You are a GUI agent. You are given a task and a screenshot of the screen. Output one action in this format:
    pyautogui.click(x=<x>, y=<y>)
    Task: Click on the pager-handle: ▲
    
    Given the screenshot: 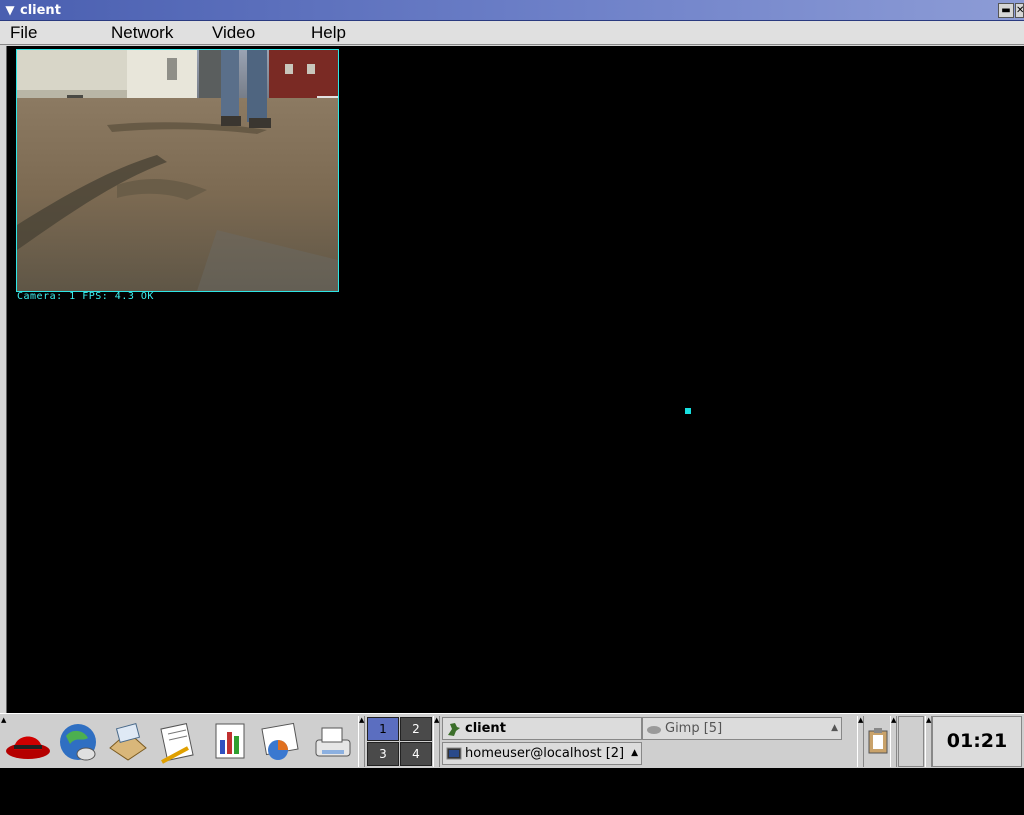 What is the action you would take?
    pyautogui.click(x=361, y=741)
    